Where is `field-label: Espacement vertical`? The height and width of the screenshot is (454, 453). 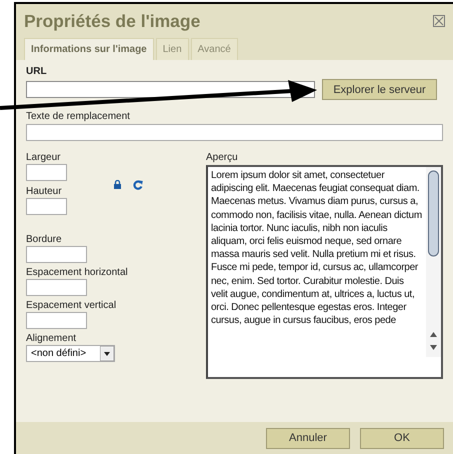
field-label: Espacement vertical is located at coordinates (72, 306).